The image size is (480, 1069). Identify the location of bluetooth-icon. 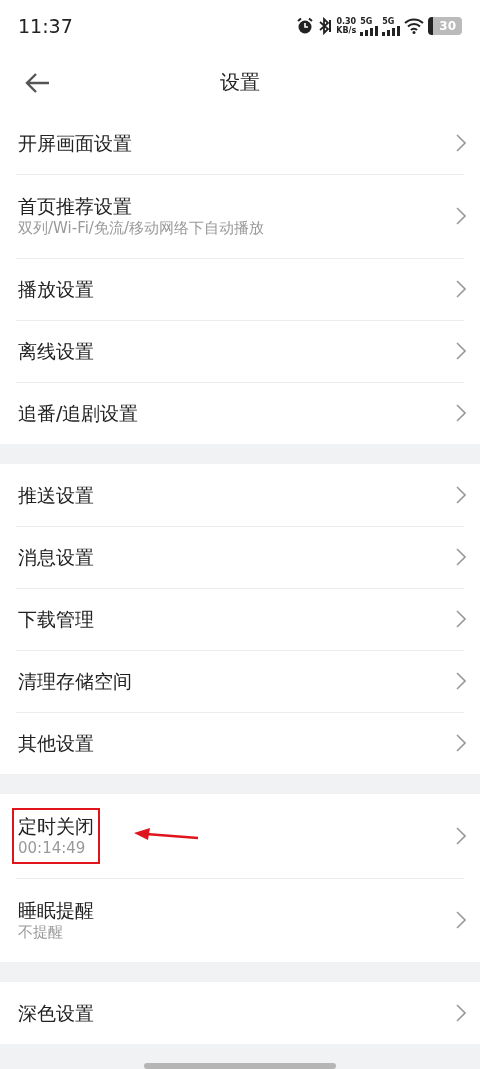
(325, 26).